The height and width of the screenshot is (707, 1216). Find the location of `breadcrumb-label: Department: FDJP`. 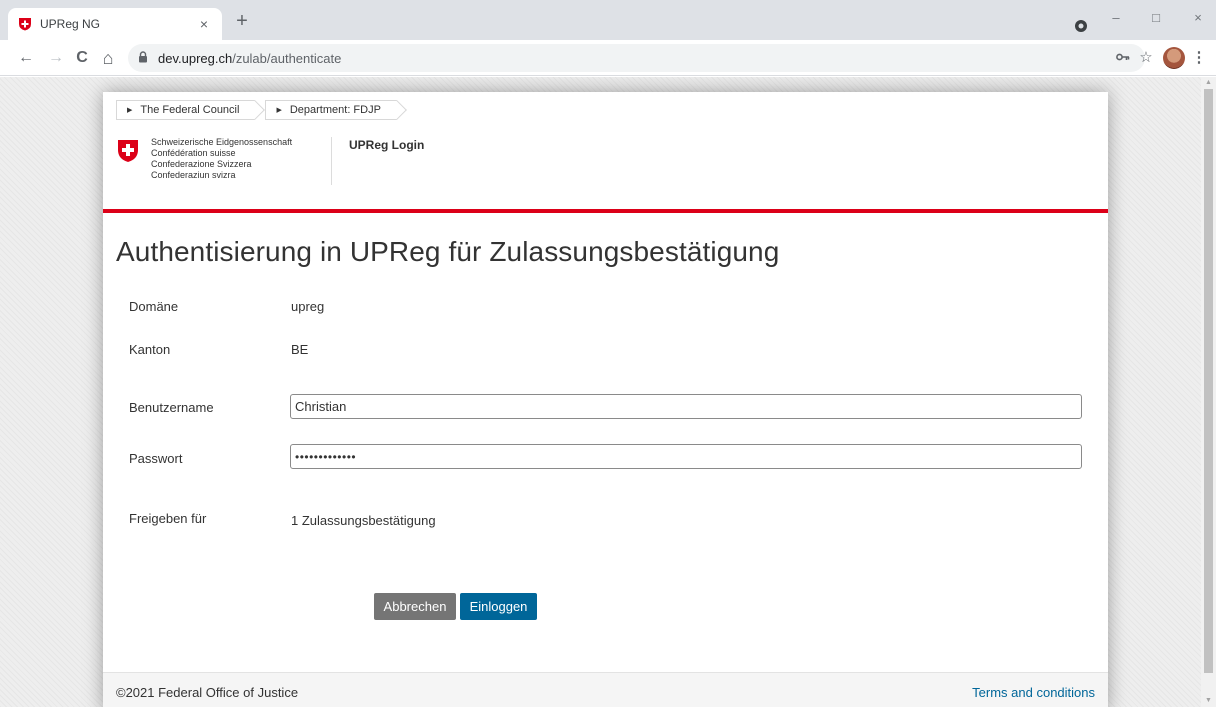

breadcrumb-label: Department: FDJP is located at coordinates (335, 110).